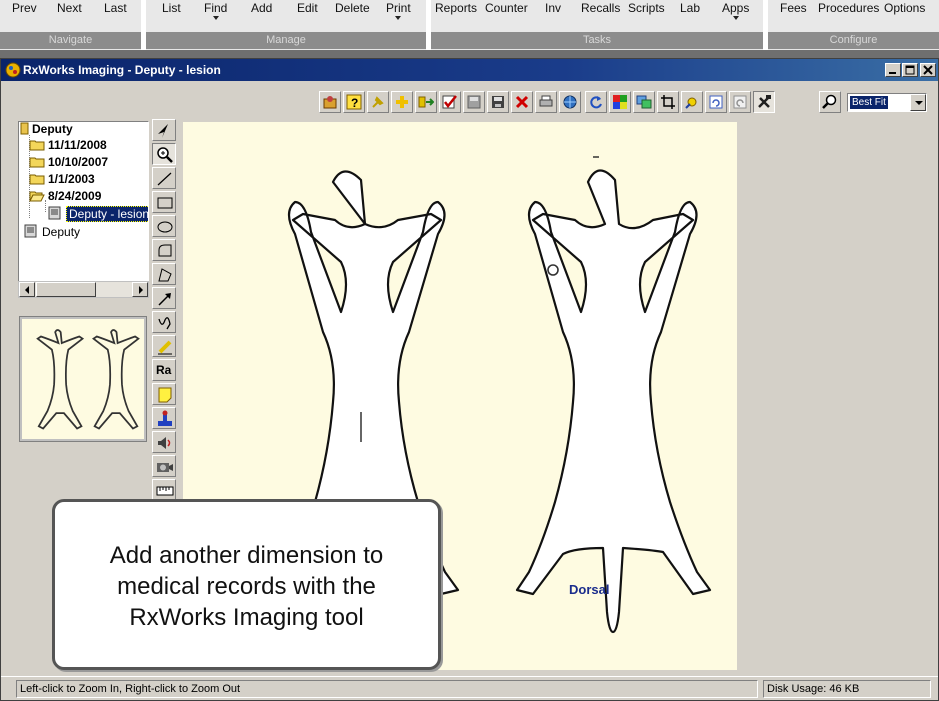 This screenshot has width=939, height=701. Describe the element at coordinates (164, 310) in the screenshot. I see `drawing-tools: Ra` at that location.